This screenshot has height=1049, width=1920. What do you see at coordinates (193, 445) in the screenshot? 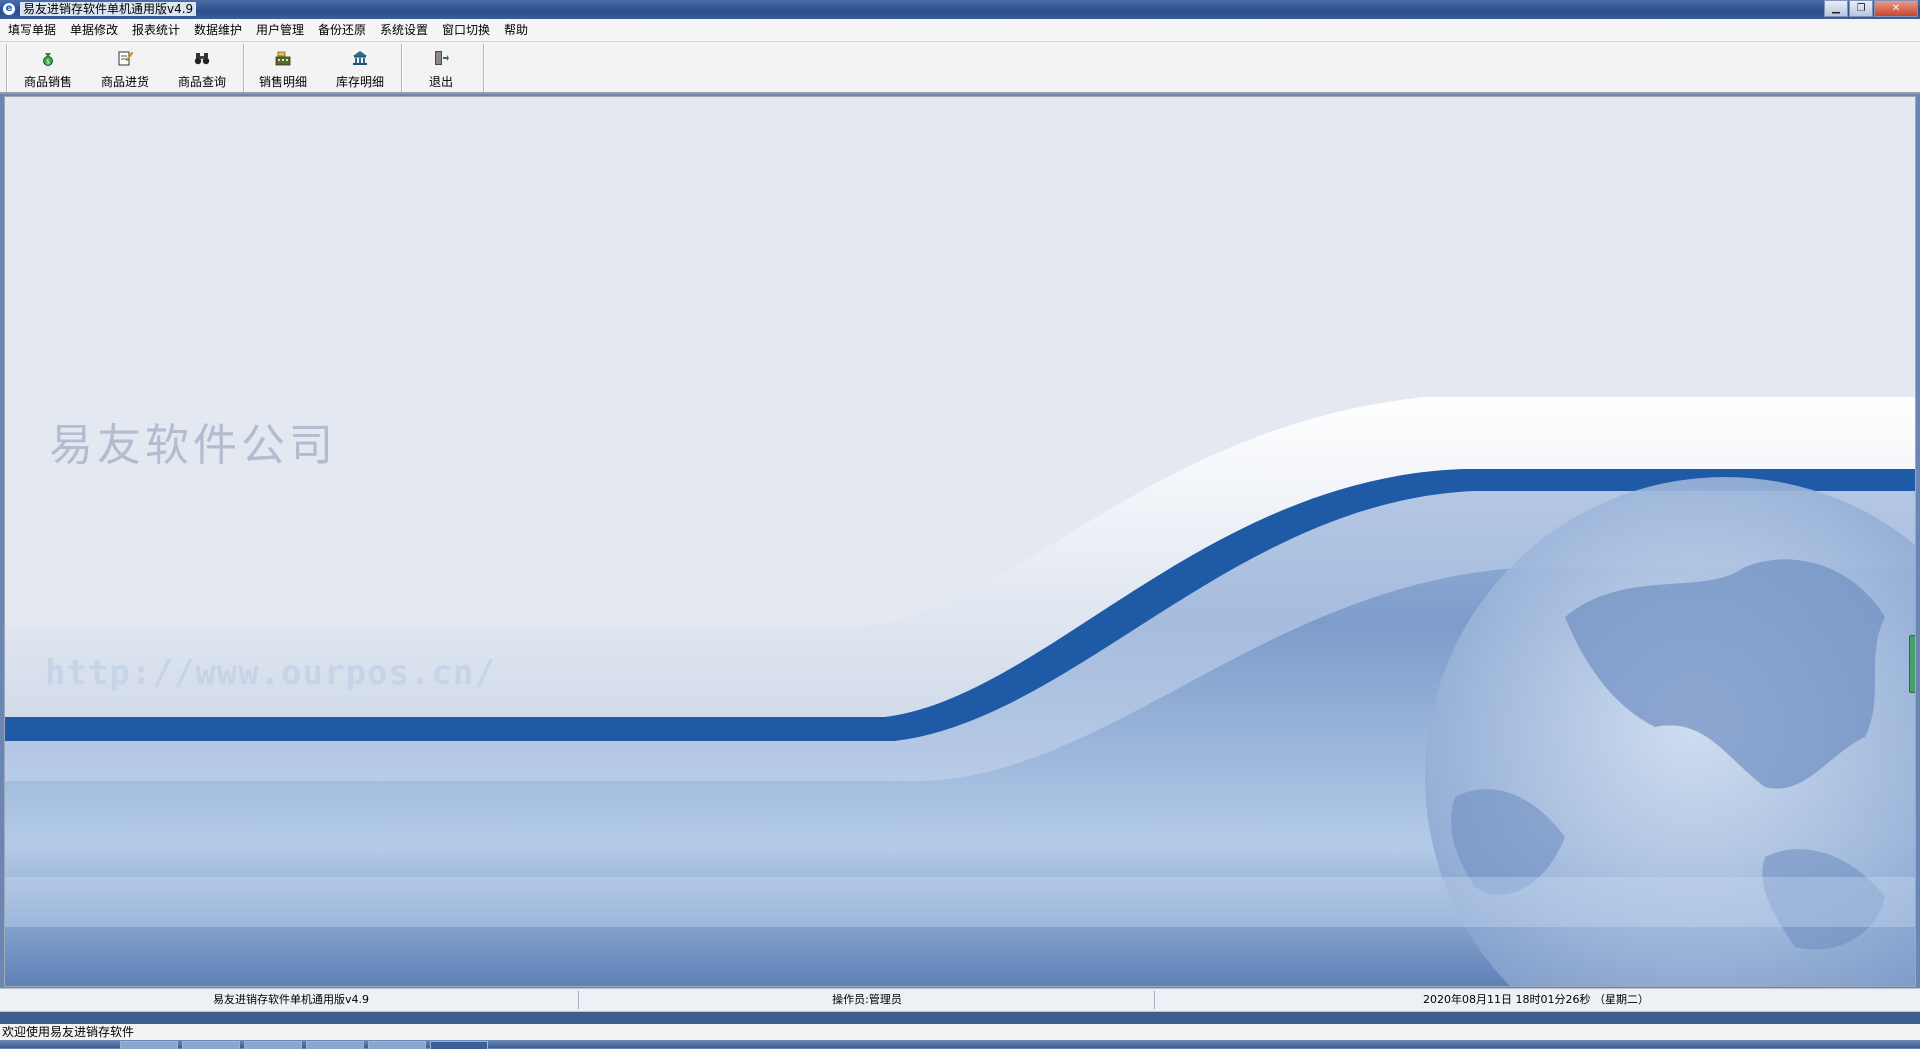
I see `company-watermark: 易友软件公司` at bounding box center [193, 445].